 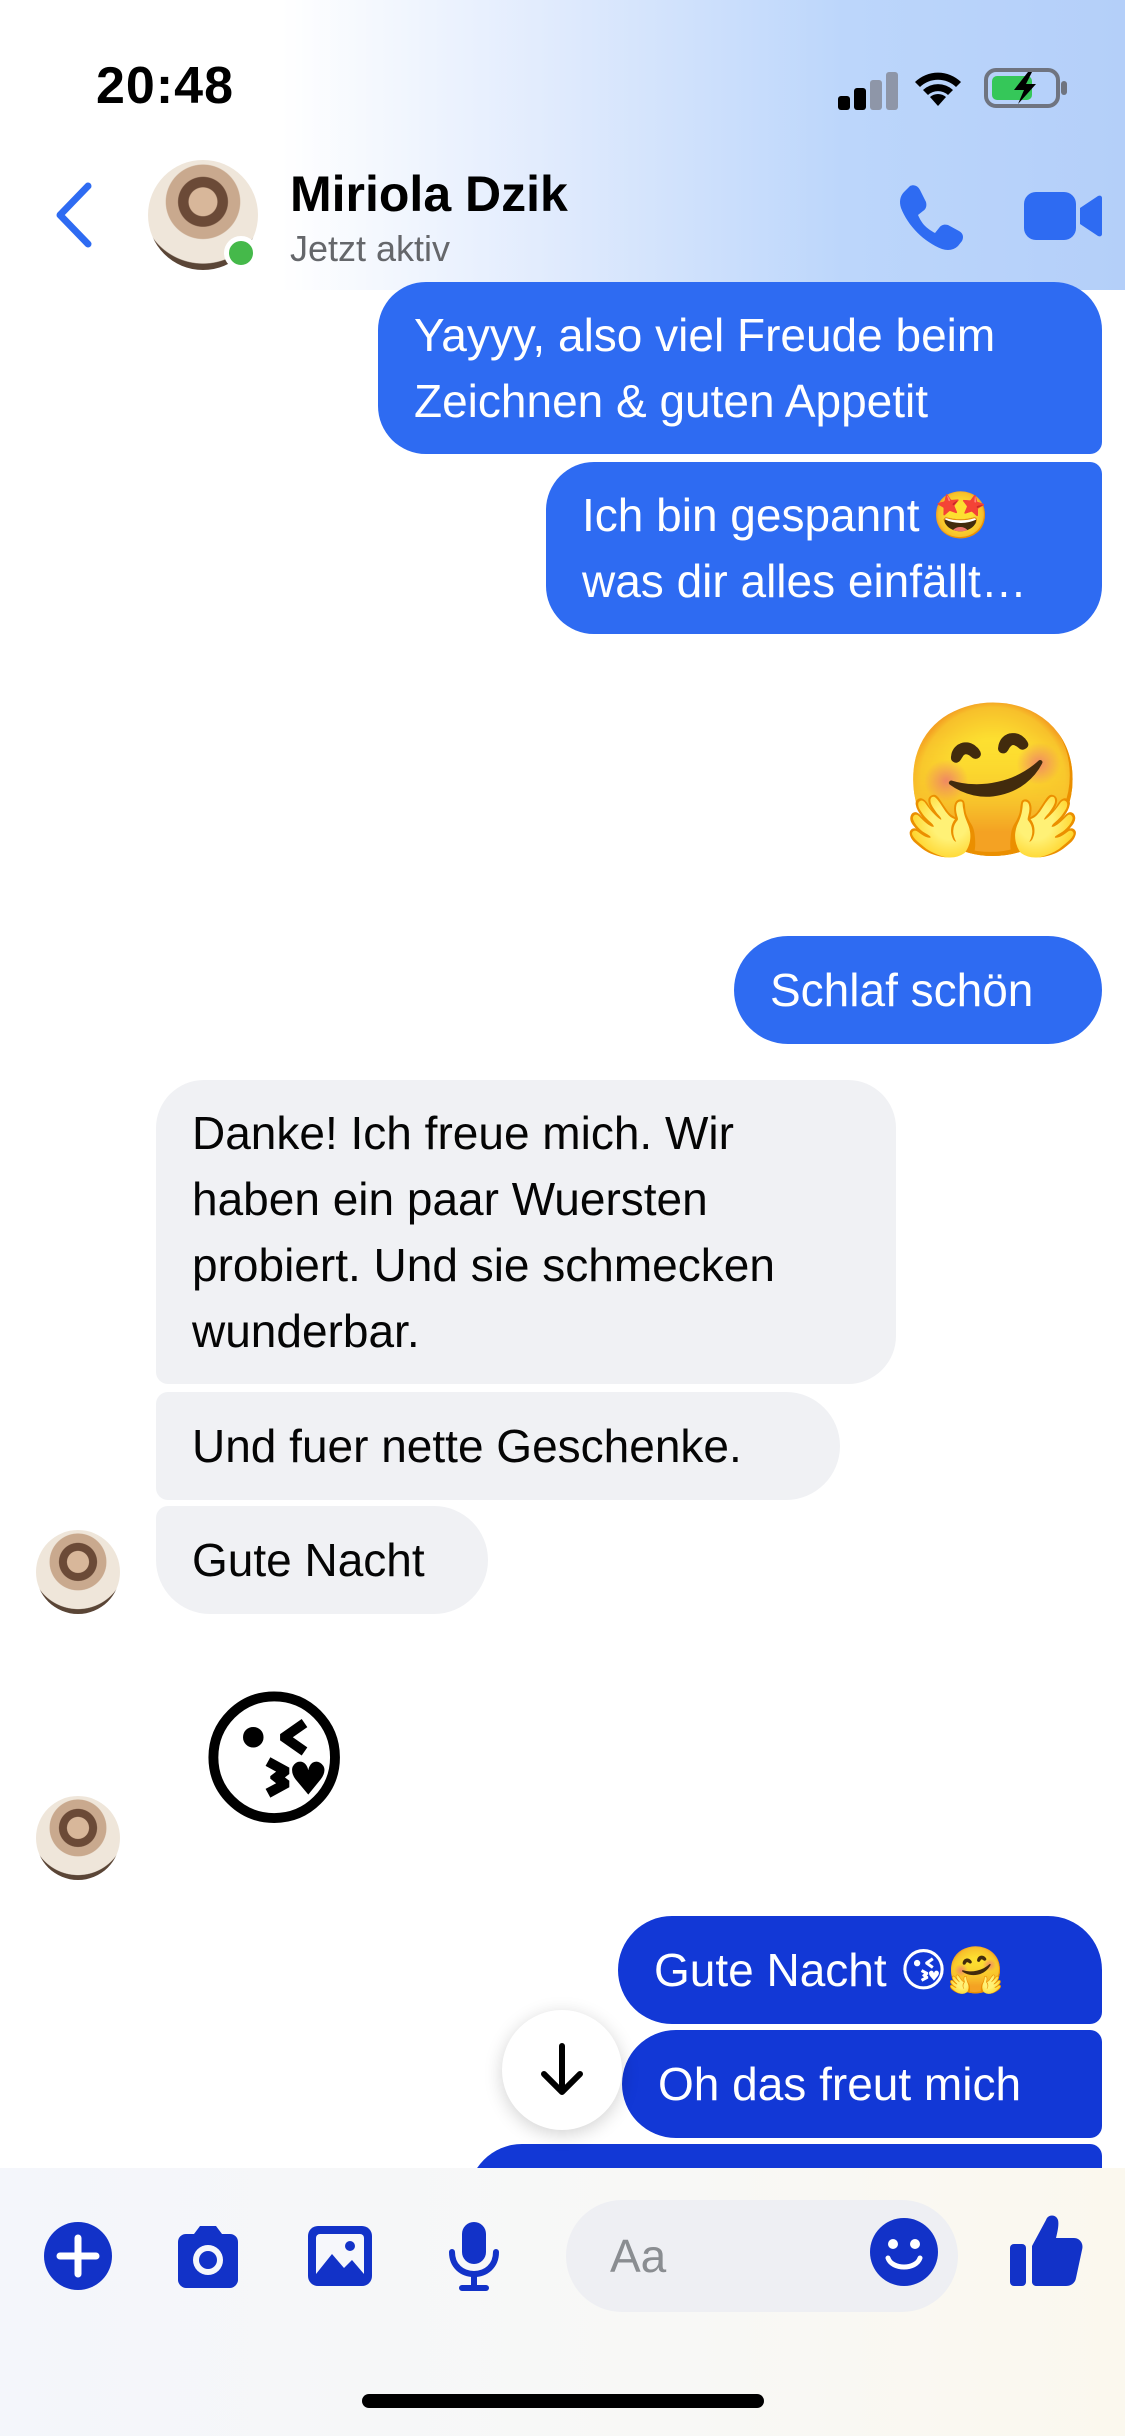 I want to click on scroll-to-bottom-button, so click(x=562, y=2070).